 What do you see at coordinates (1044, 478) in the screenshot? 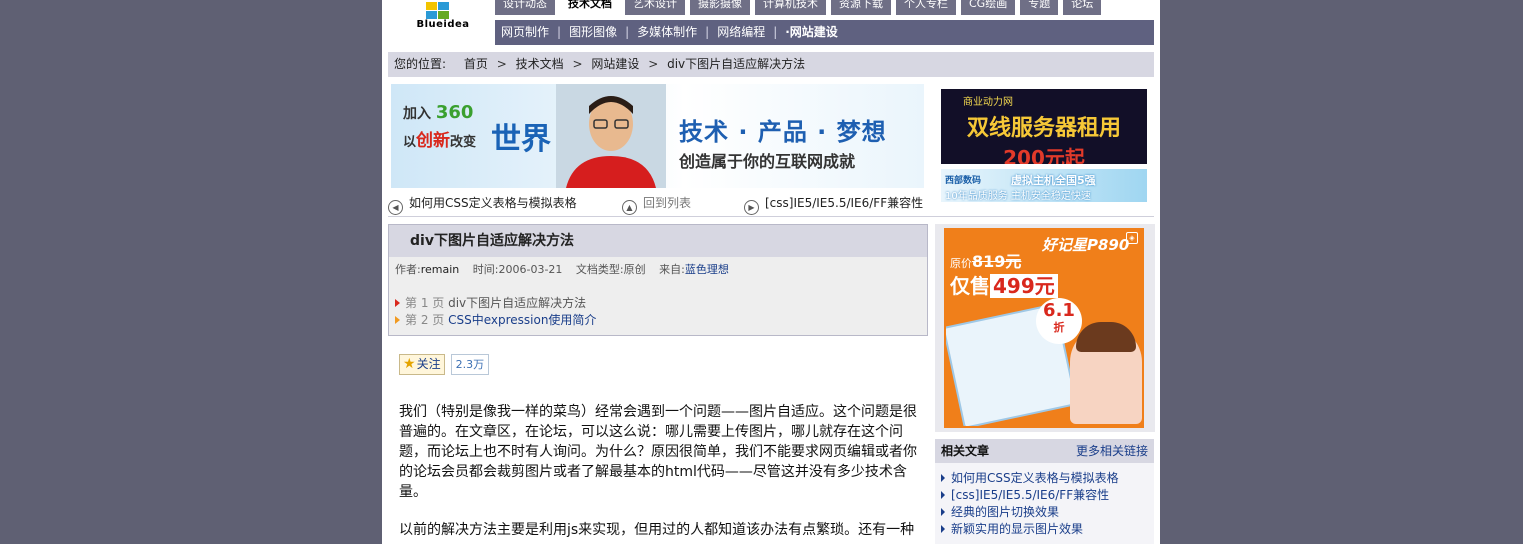
I see `related-item: 如何用CSS定义表格与模拟表格` at bounding box center [1044, 478].